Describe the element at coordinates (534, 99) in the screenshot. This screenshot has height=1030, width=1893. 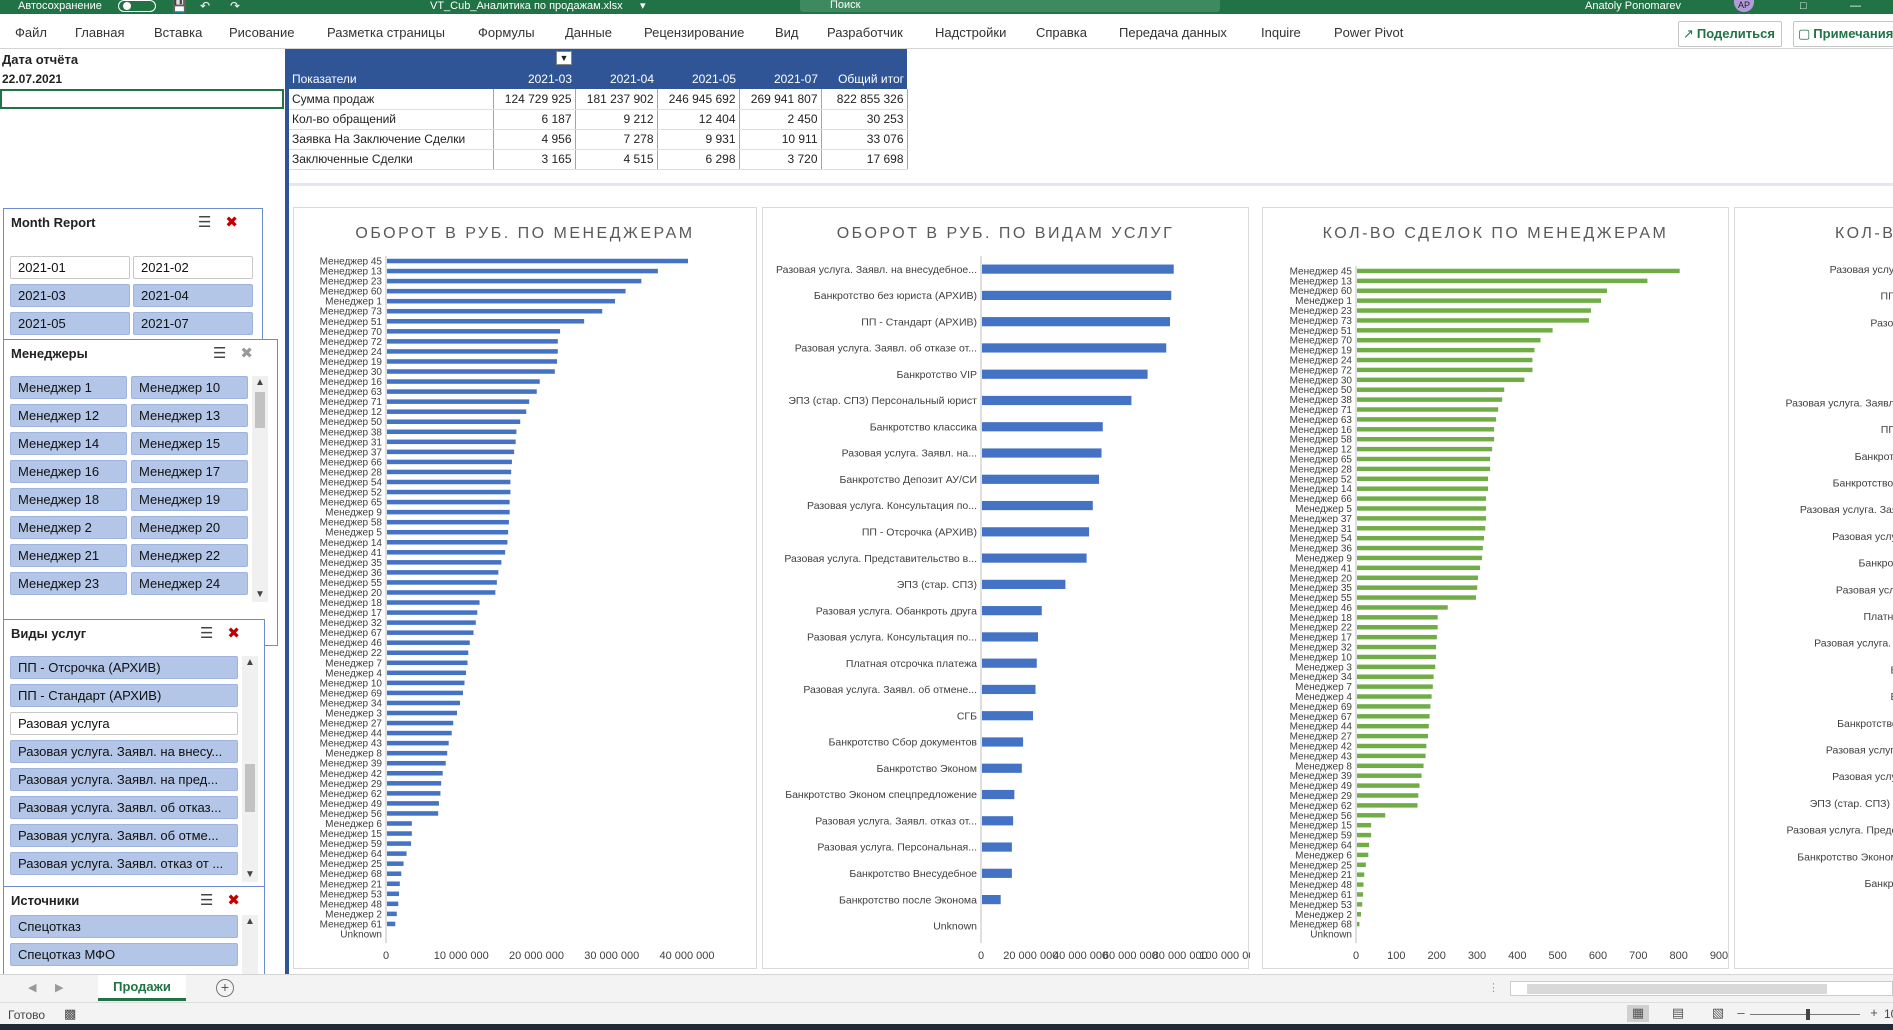
I see `table-cell: 124 729 925` at that location.